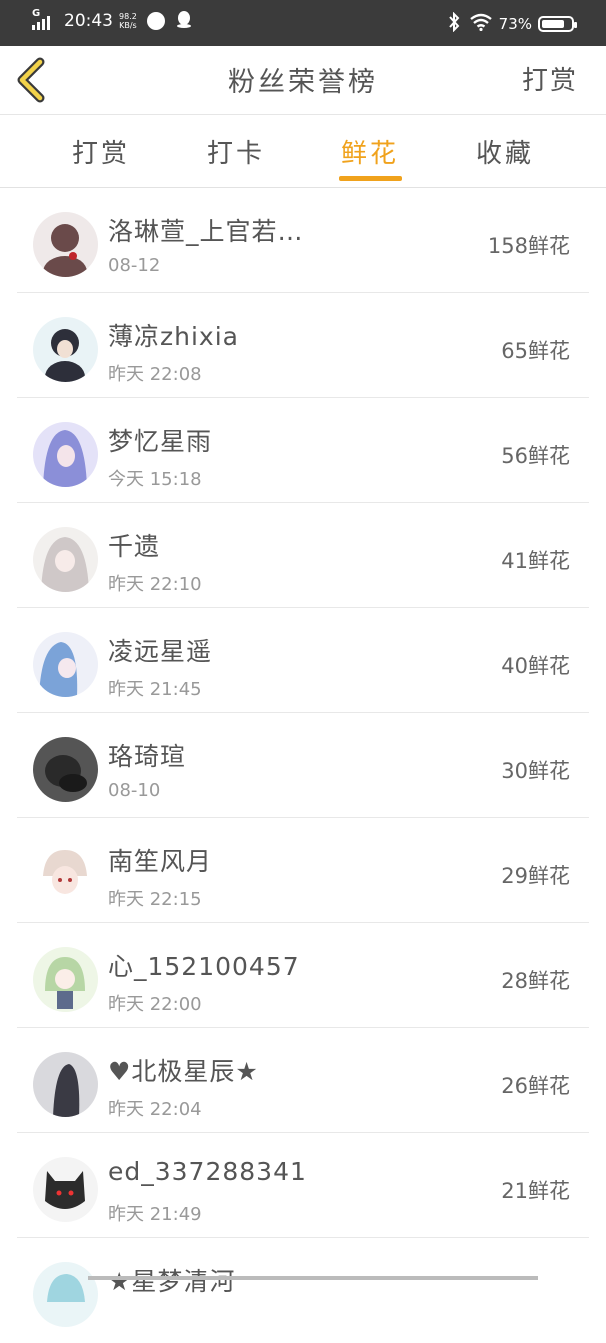  What do you see at coordinates (36, 13) in the screenshot?
I see `network-type: G` at bounding box center [36, 13].